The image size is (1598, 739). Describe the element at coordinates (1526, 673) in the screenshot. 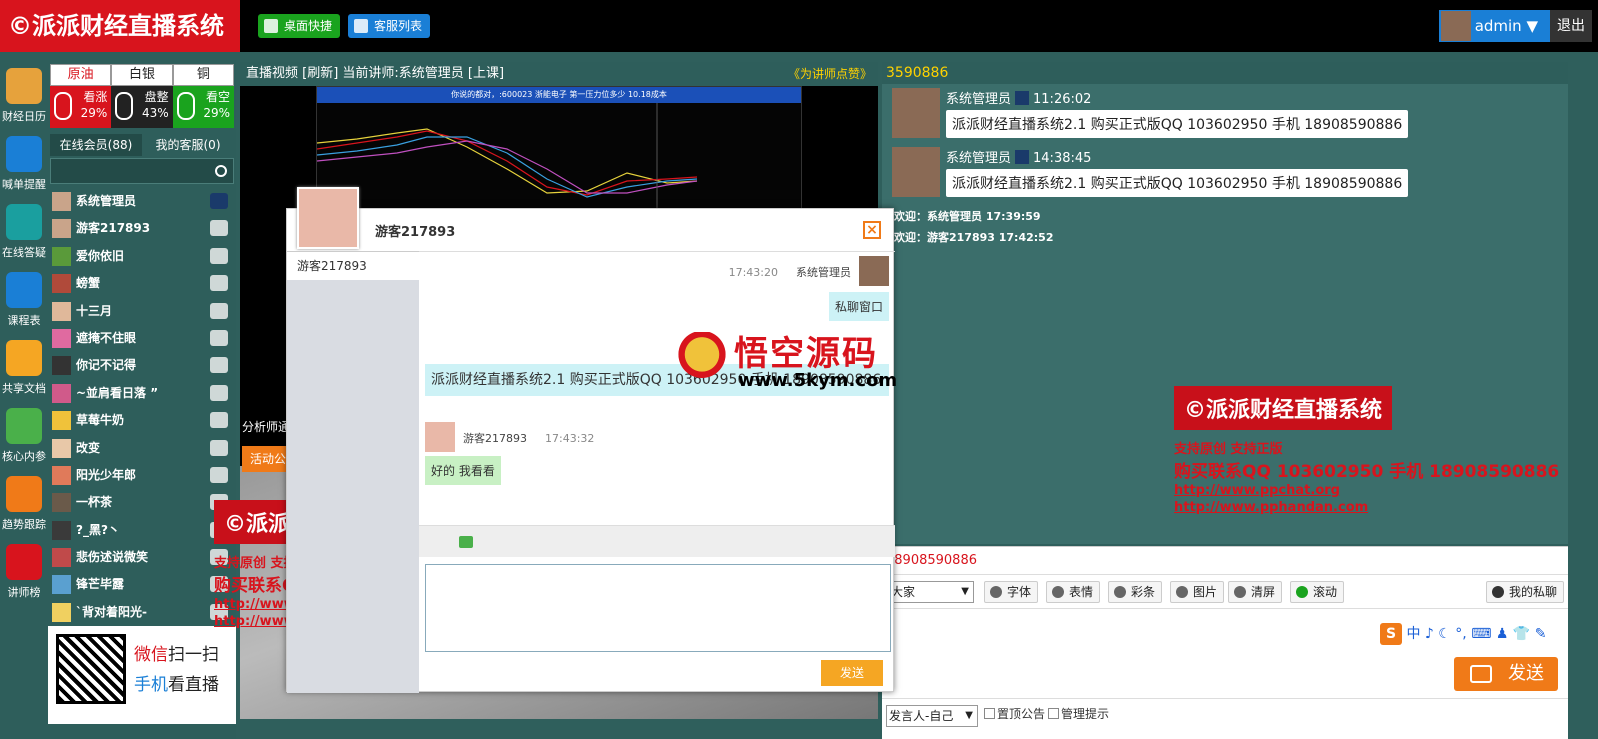

I see `send-label: 发送` at that location.